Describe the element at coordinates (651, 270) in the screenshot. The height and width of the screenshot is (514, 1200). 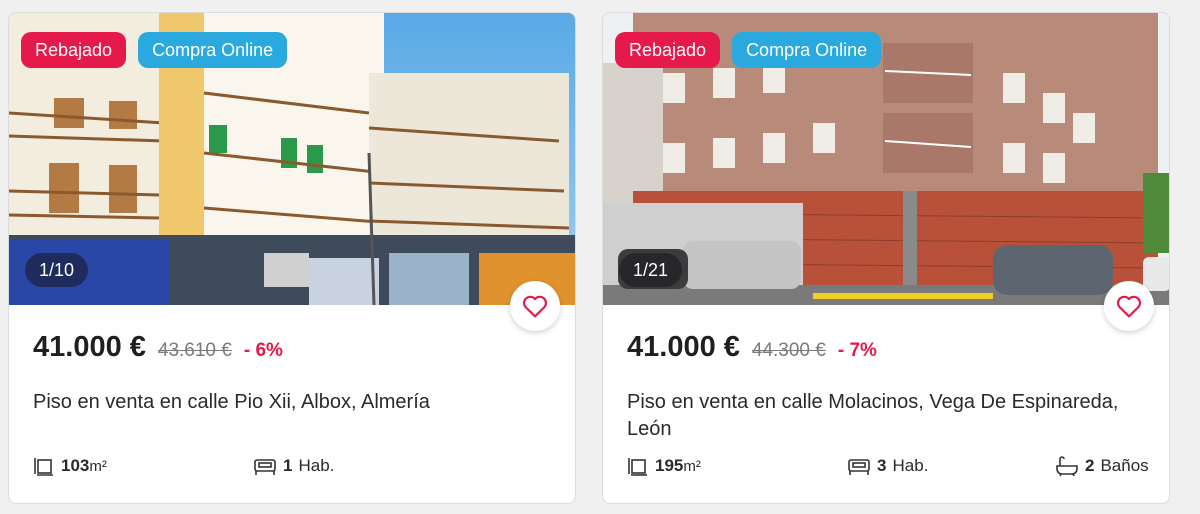
I see `photo-counter: 1/21` at that location.